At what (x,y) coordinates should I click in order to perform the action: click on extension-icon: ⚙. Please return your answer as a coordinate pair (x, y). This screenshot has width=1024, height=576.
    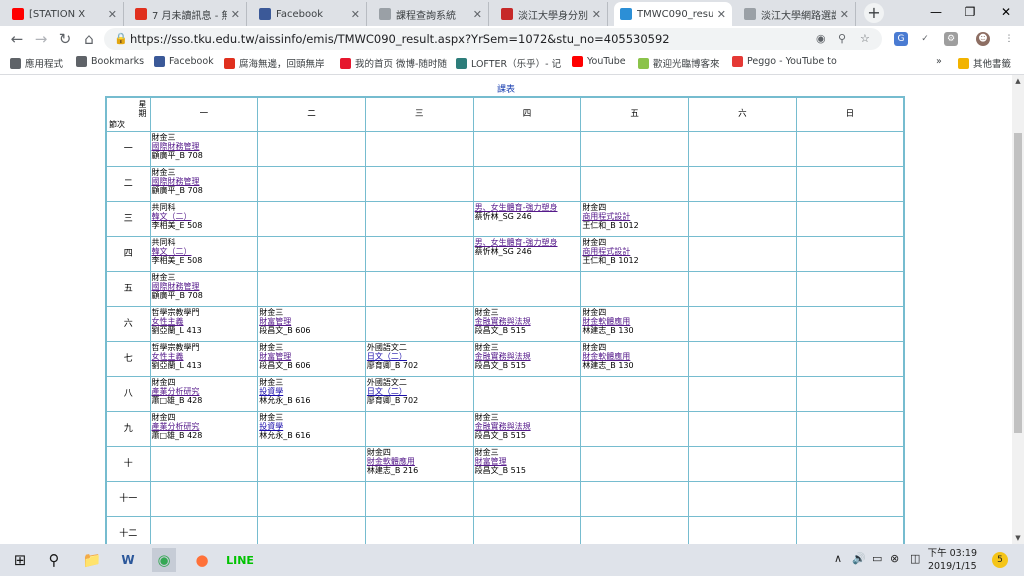
    Looking at the image, I should click on (951, 39).